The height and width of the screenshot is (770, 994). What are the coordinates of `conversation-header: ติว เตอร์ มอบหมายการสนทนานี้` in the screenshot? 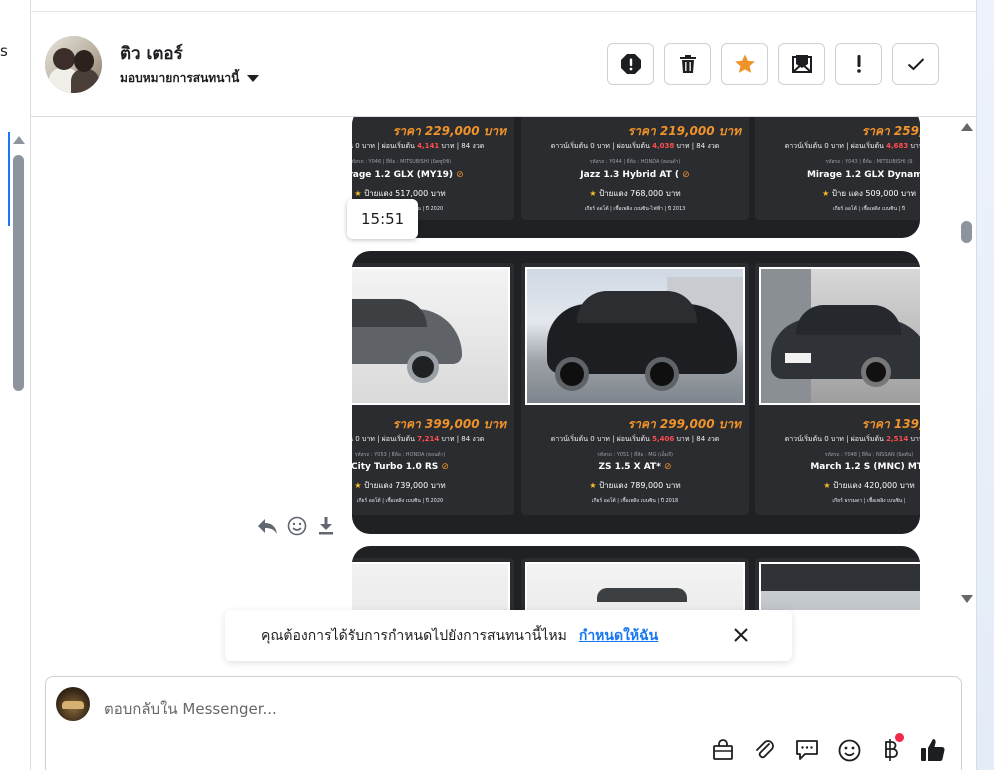 It's located at (503, 64).